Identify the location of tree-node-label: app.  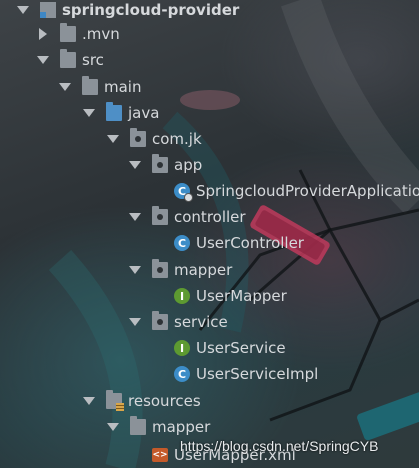
(188, 165).